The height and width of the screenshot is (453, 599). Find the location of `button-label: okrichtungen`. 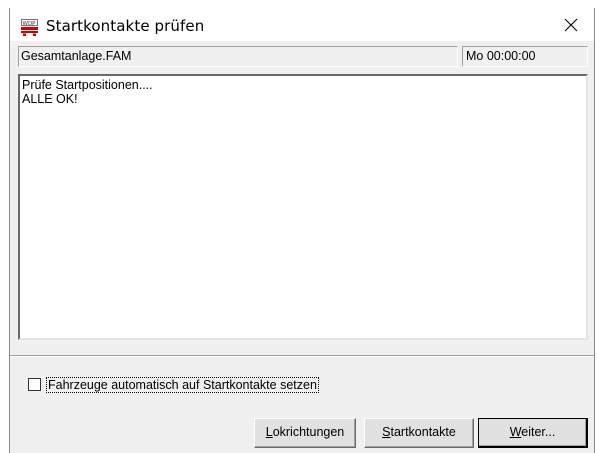

button-label: okrichtungen is located at coordinates (308, 432).